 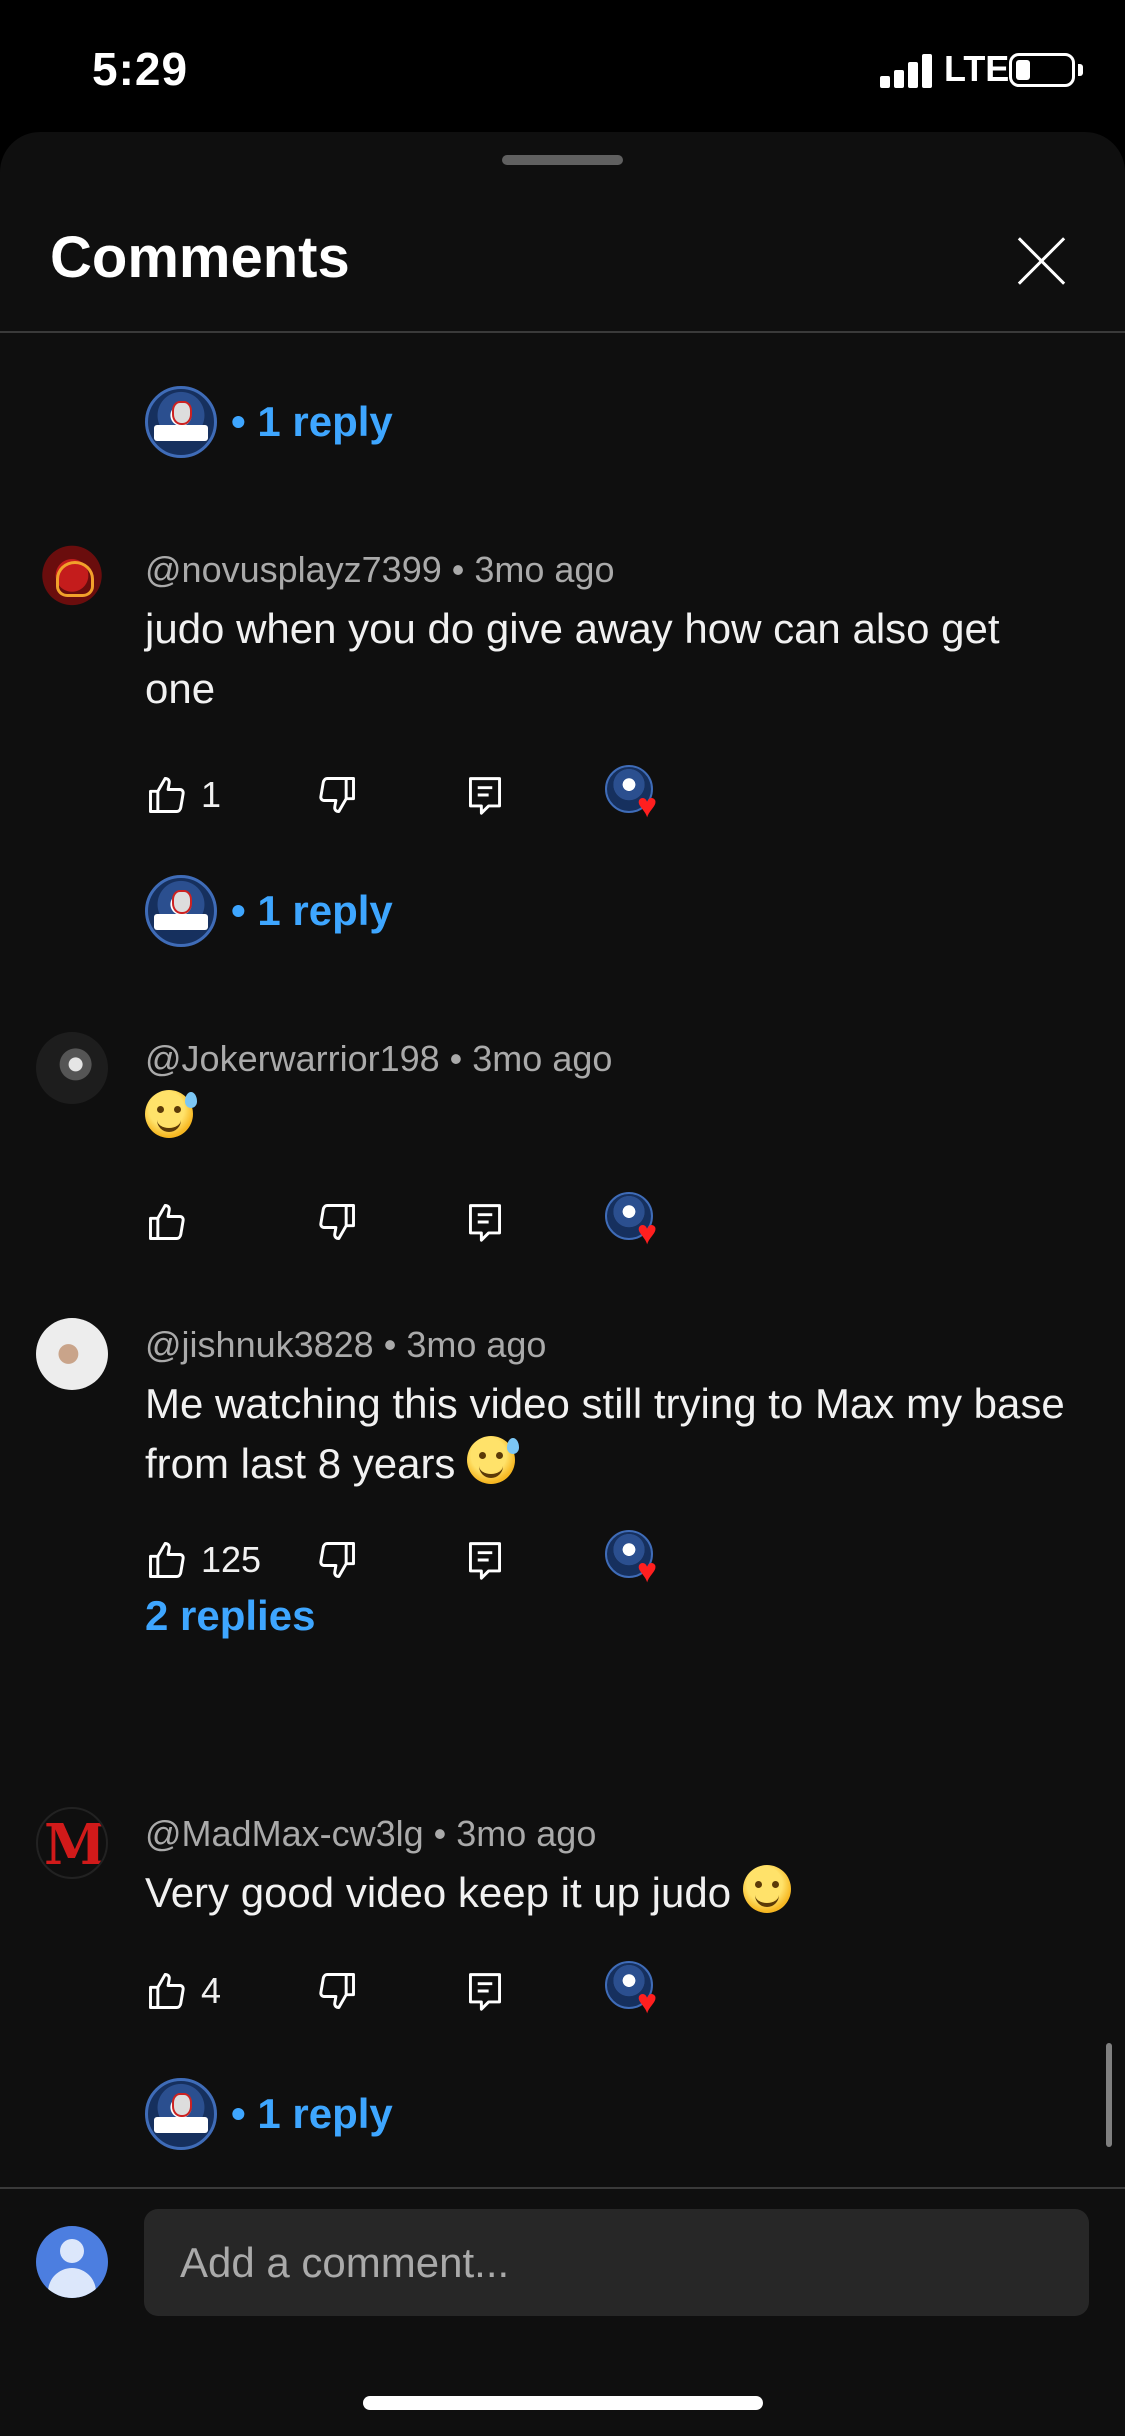 What do you see at coordinates (562, 160) in the screenshot?
I see `sheet-grabber` at bounding box center [562, 160].